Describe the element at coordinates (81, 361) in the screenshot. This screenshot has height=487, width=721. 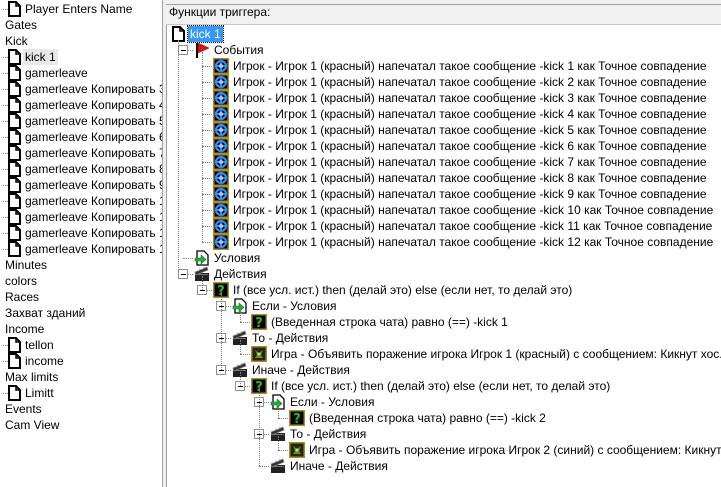
I see `trigger-item: income` at that location.